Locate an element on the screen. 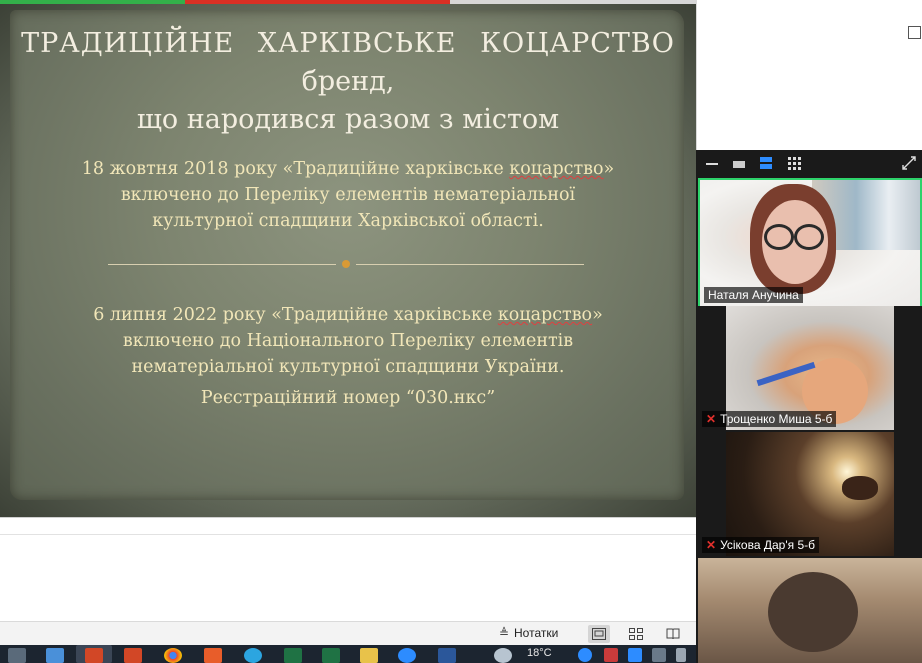 This screenshot has width=922, height=663. slide-title: ТРАДИЦІЙНЕ ХАРКІВСЬКЕ КОЦАРСТВО is located at coordinates (348, 43).